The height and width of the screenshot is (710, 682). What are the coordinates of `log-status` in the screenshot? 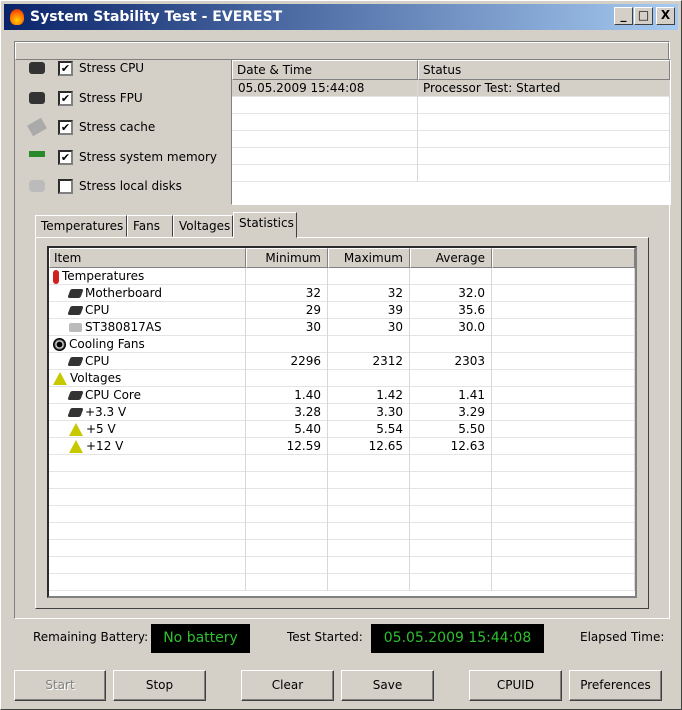 It's located at (544, 173).